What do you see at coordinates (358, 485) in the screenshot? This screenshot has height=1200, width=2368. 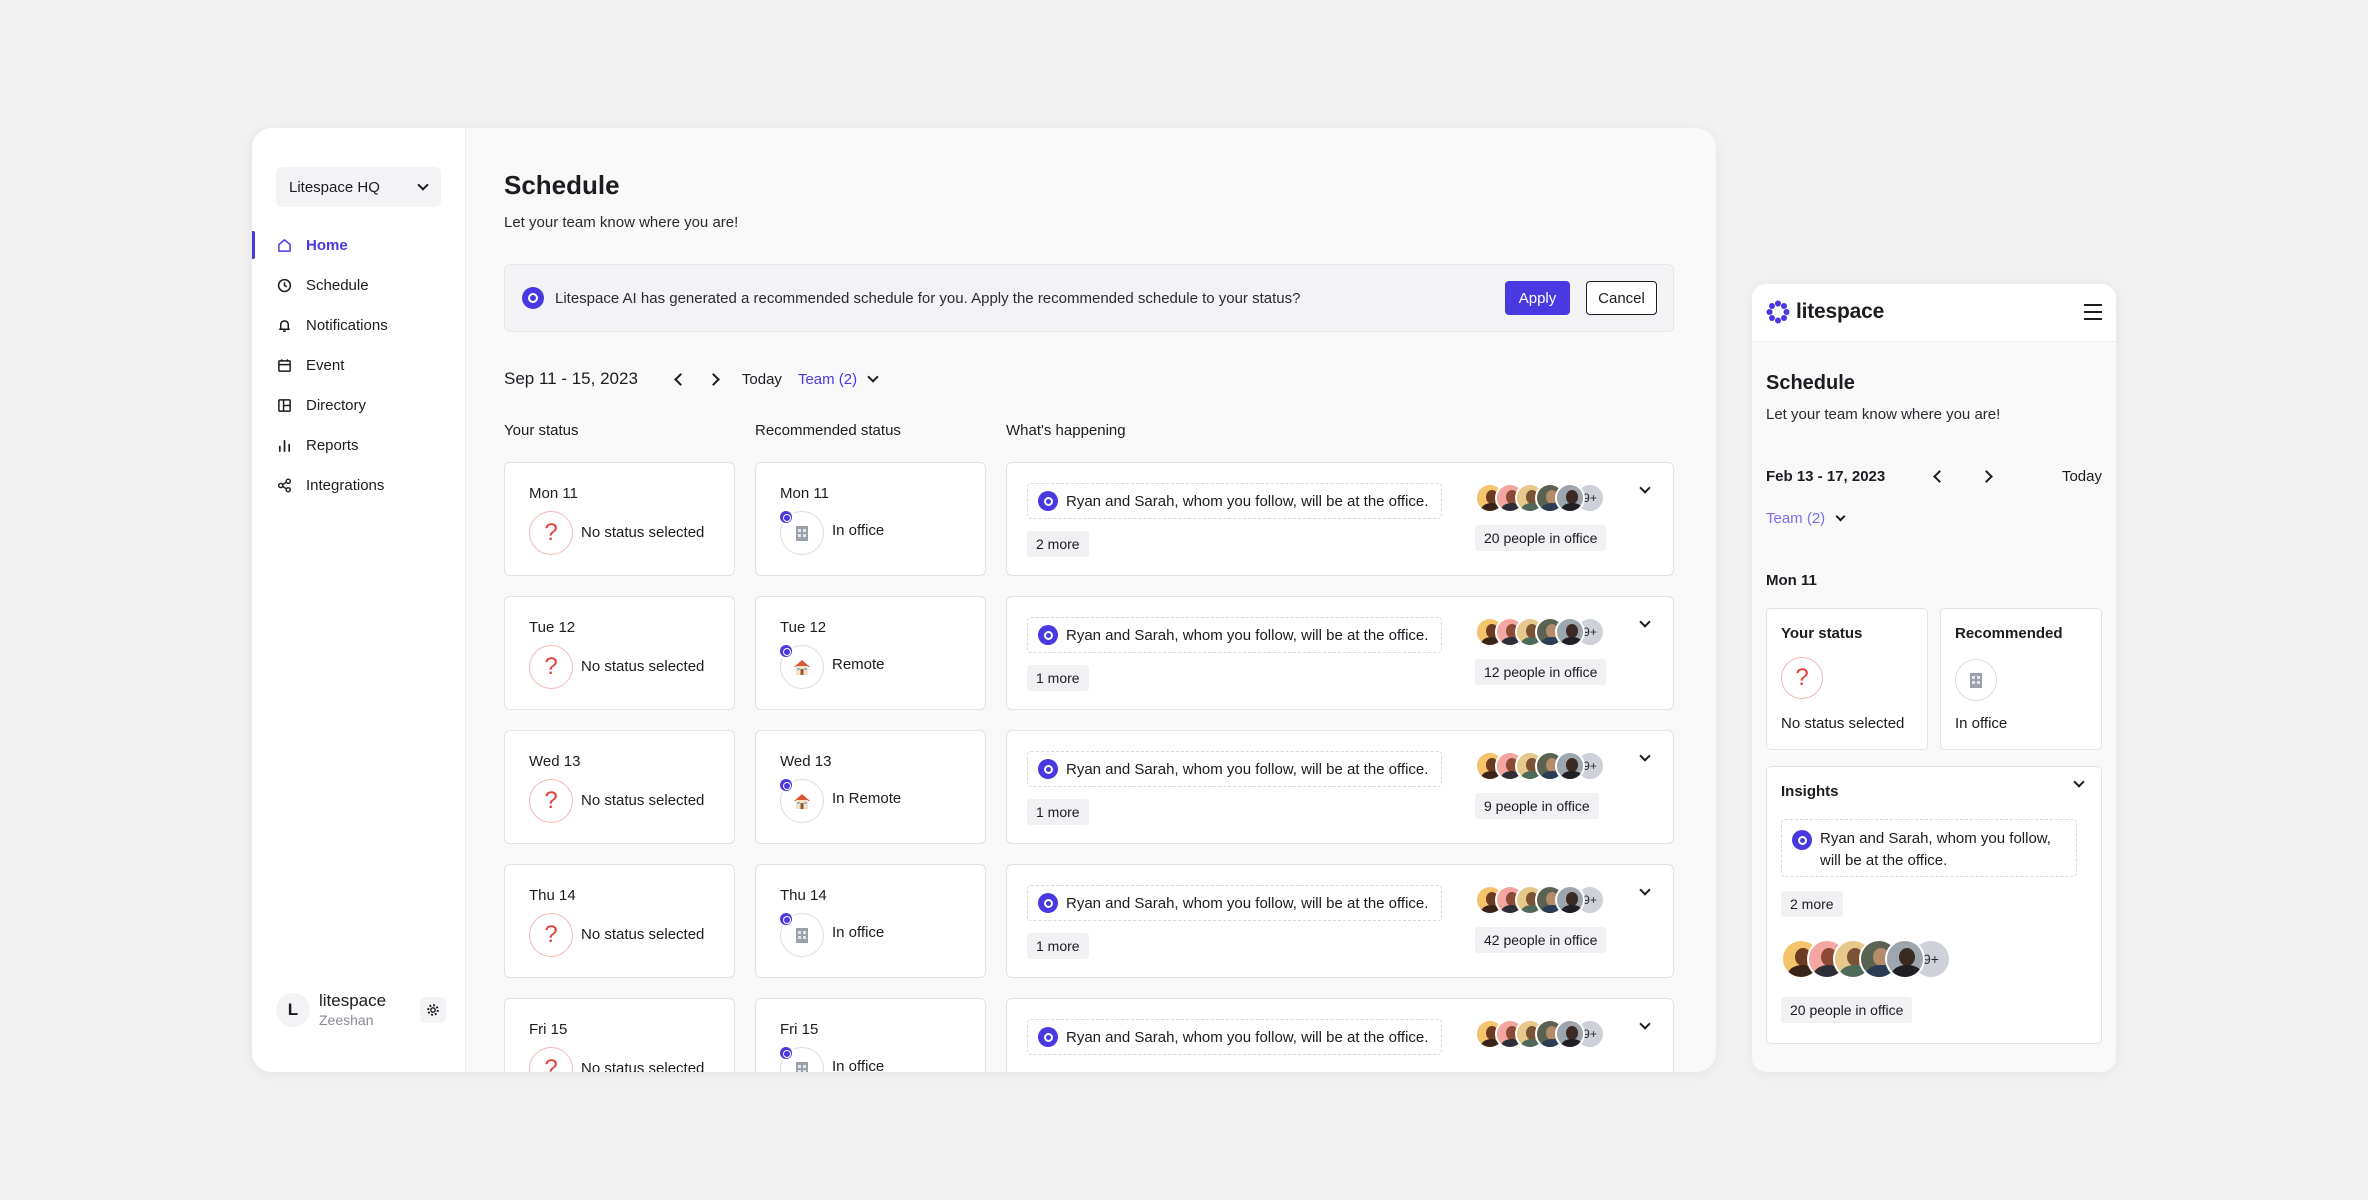 I see `sidebar-item-integrations: Integrations` at bounding box center [358, 485].